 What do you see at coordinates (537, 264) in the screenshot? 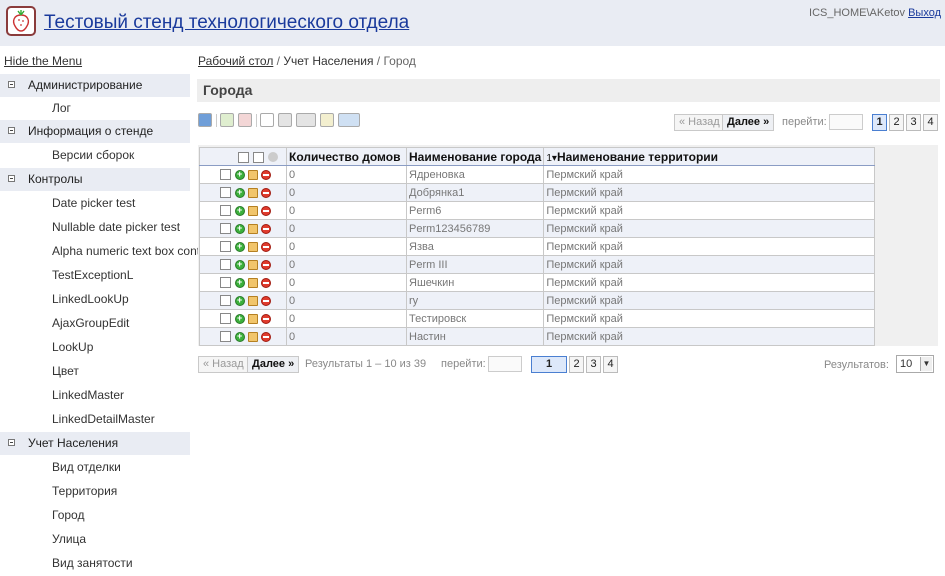
I see `table-row: 0Perm IIIПермский край` at bounding box center [537, 264].